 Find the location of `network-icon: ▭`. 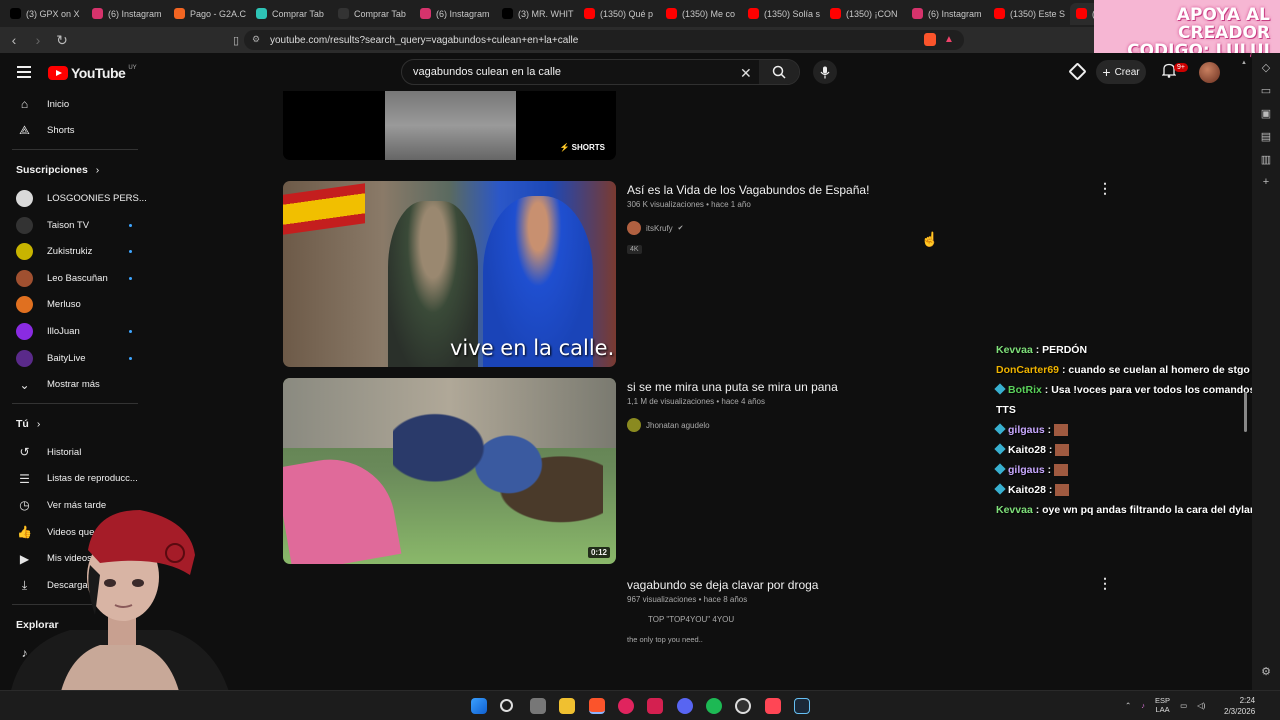

network-icon: ▭ is located at coordinates (1183, 705).